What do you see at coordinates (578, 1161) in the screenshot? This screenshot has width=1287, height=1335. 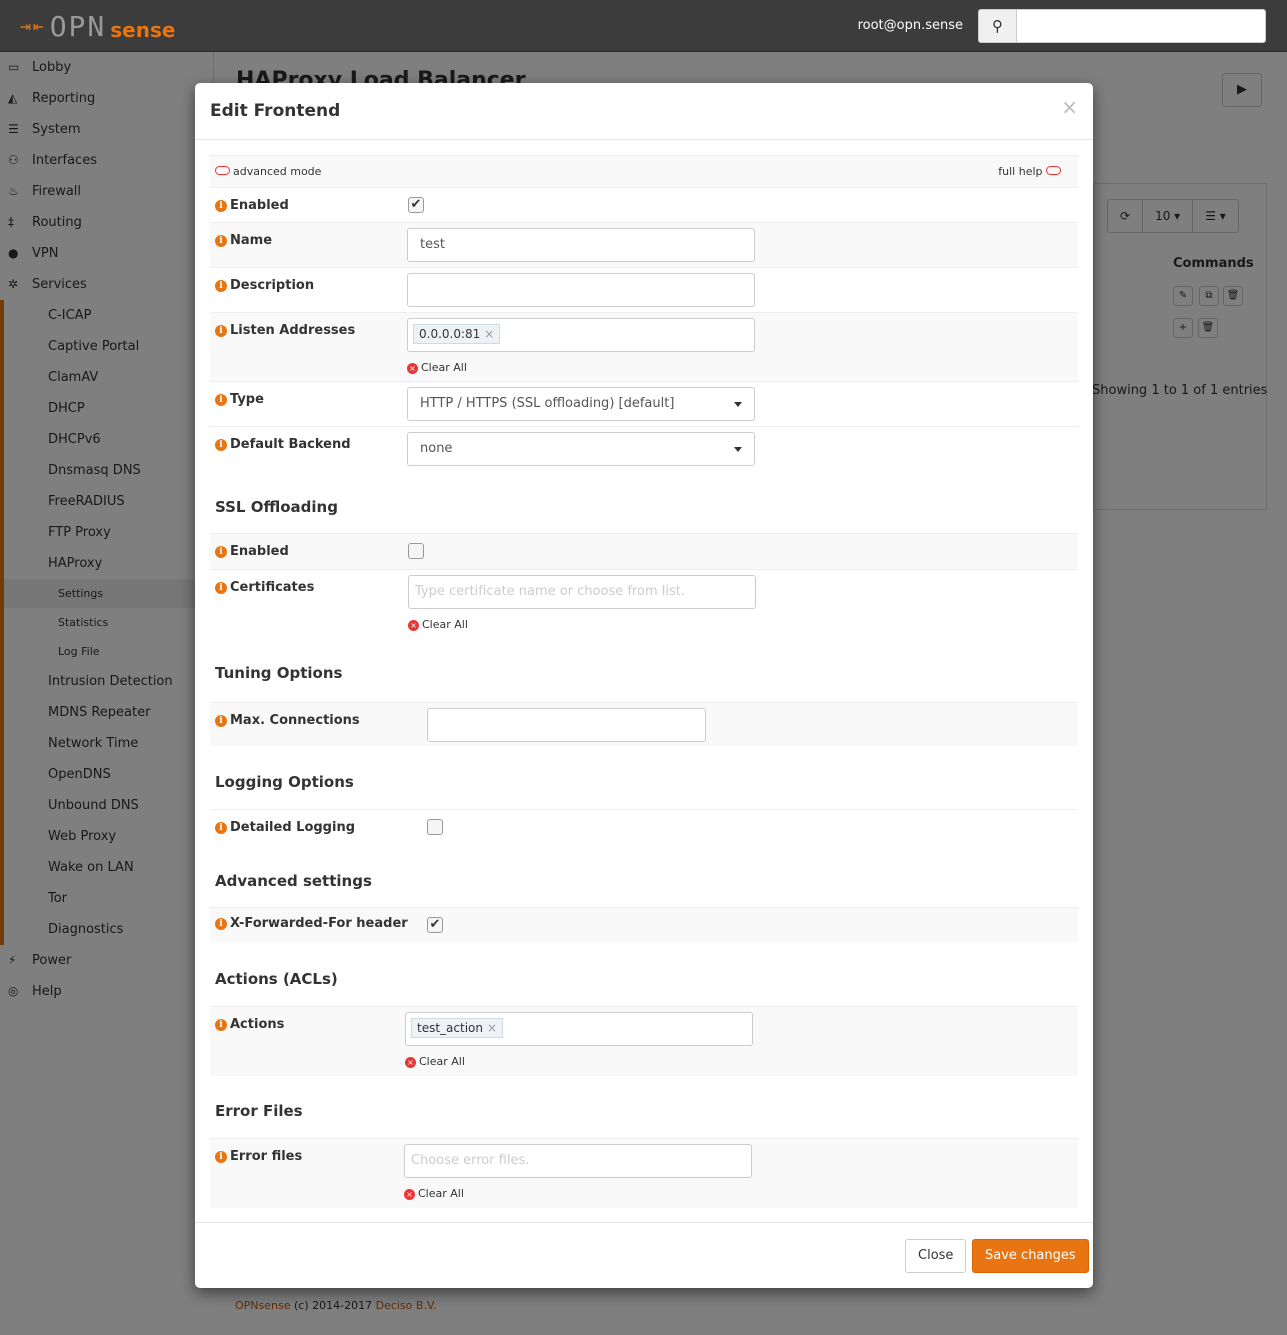 I see `error-files-input: Choose error files.` at bounding box center [578, 1161].